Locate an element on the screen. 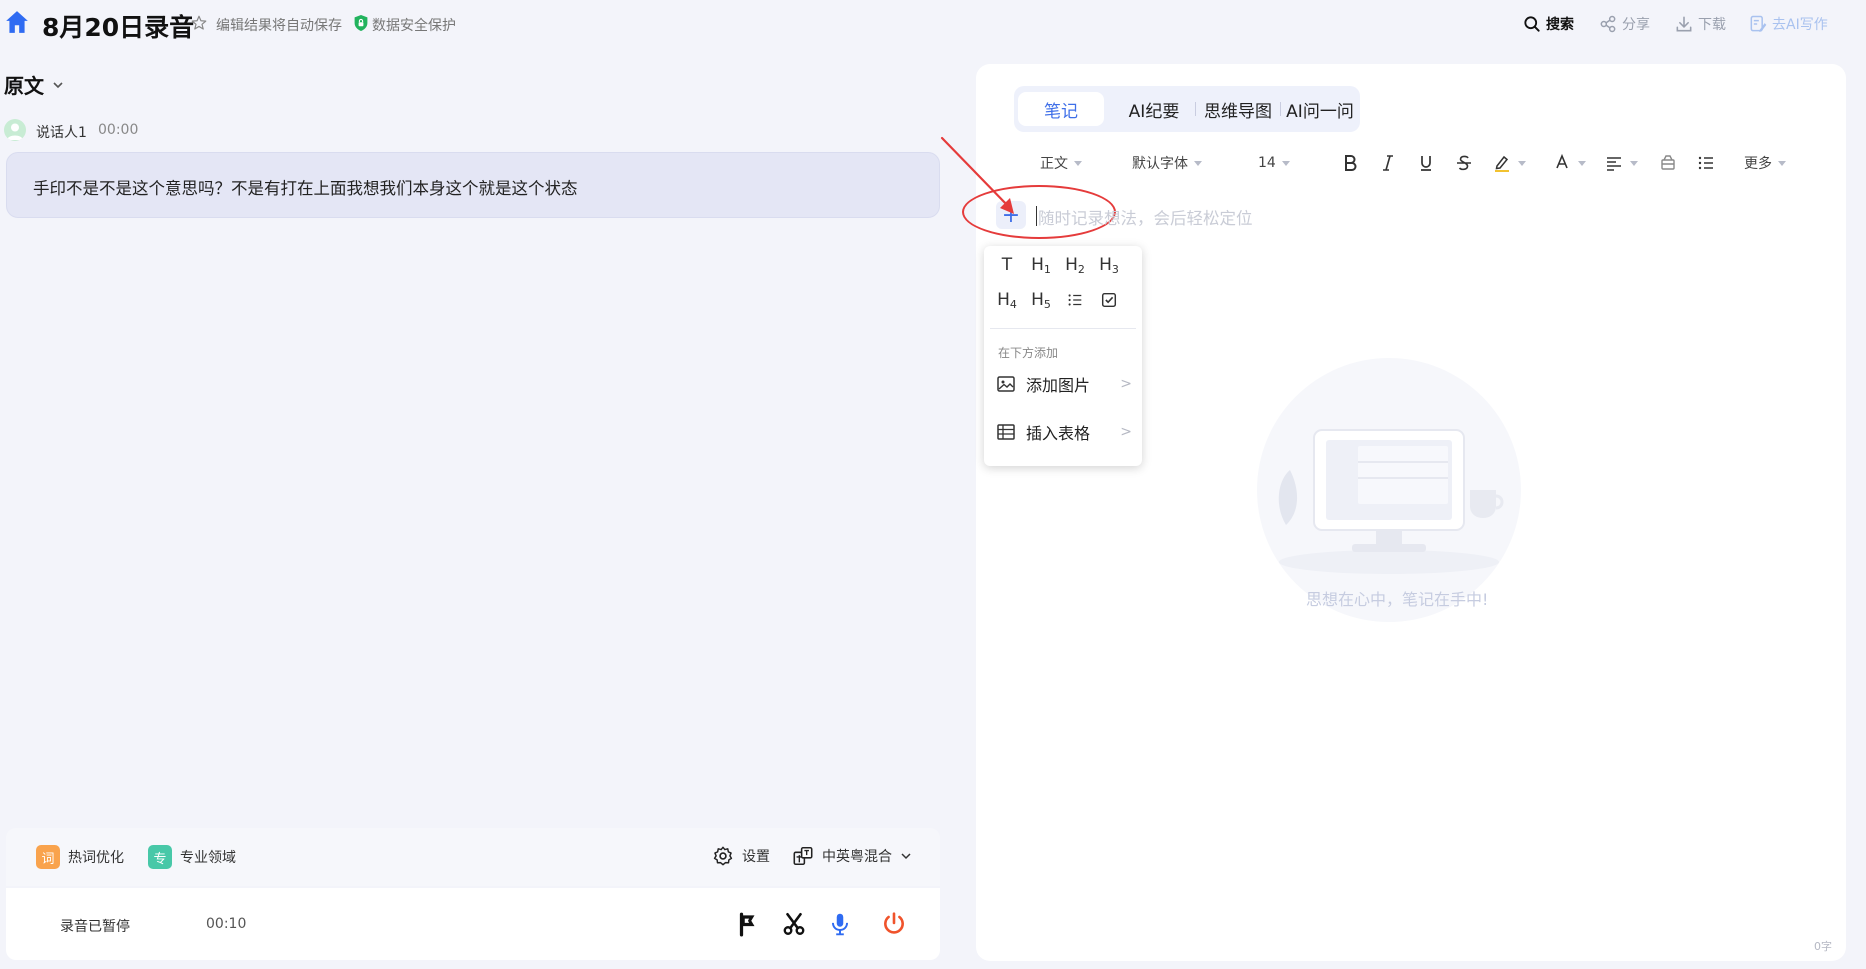 This screenshot has width=1866, height=969. heading-1-button: H1 is located at coordinates (1041, 265).